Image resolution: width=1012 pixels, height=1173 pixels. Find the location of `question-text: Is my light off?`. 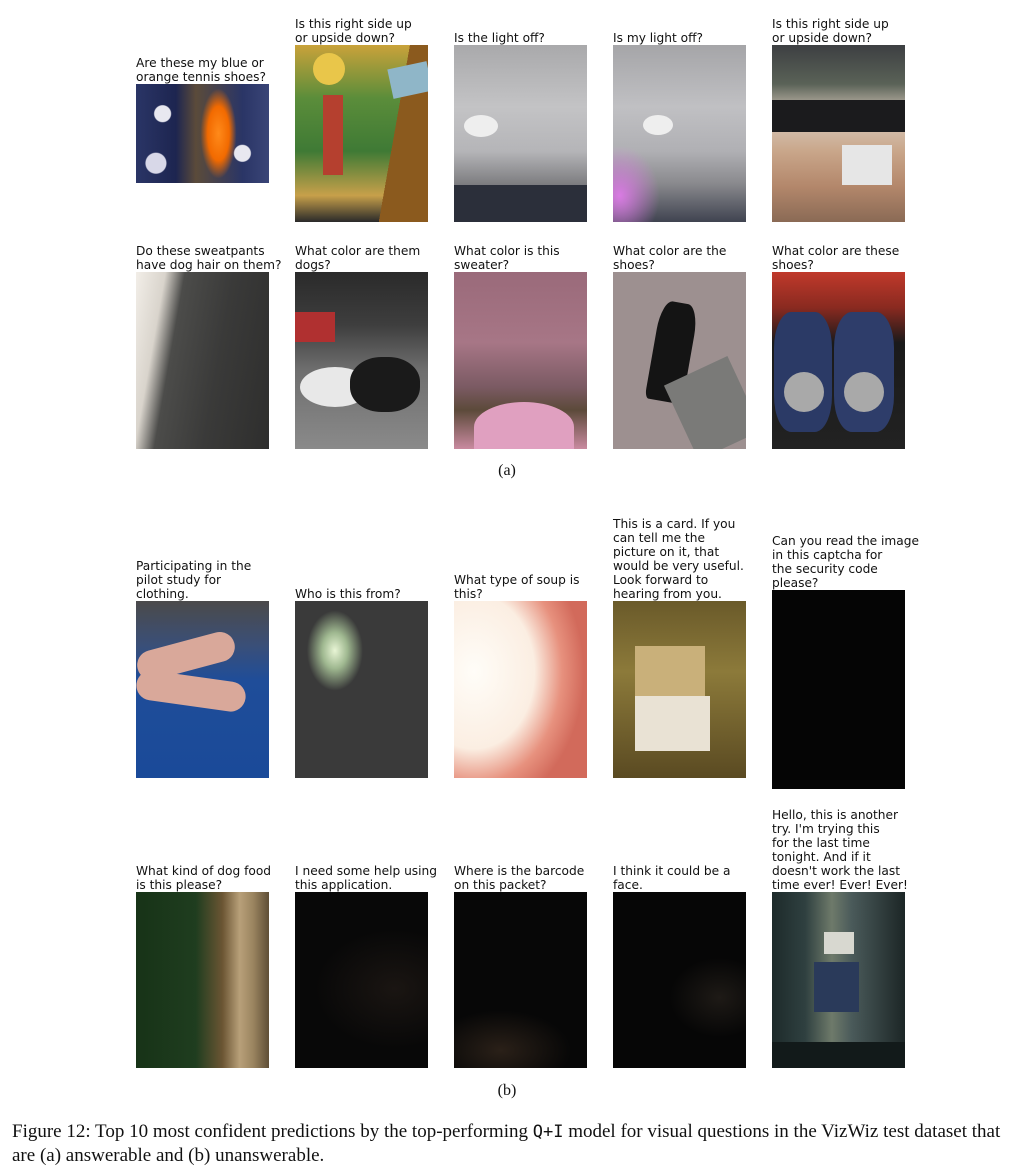

question-text: Is my light off? is located at coordinates (658, 38).